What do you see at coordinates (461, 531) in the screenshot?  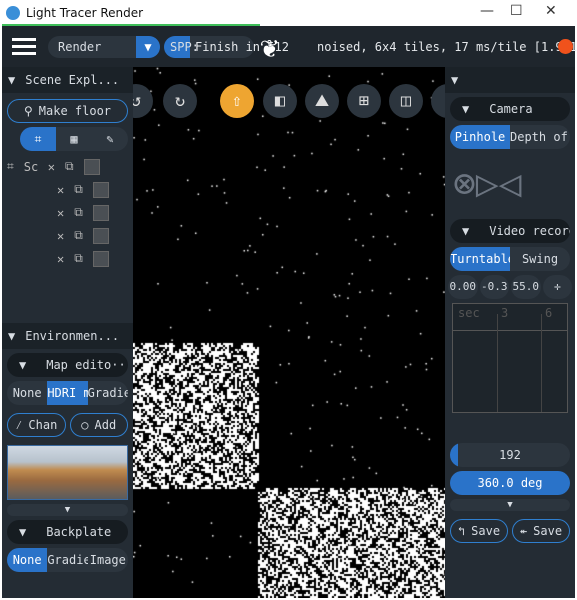 I see `undo-arrow-icon: ↰` at bounding box center [461, 531].